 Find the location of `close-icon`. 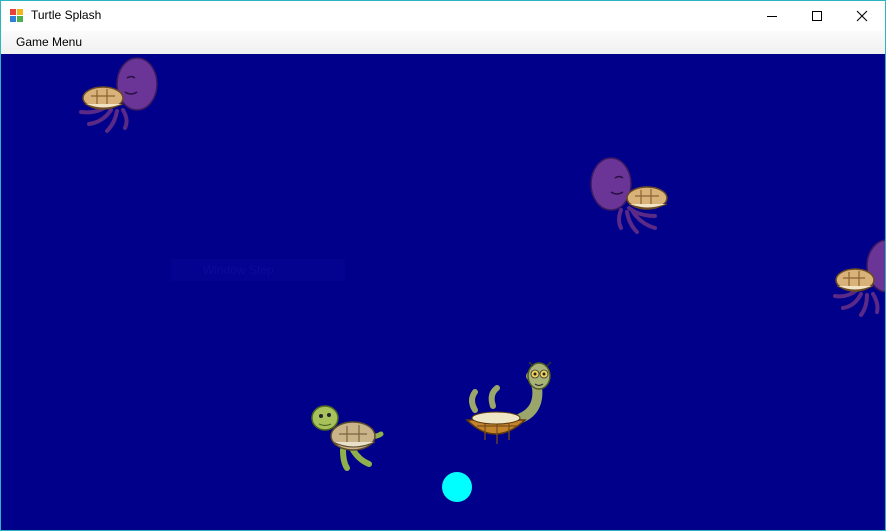

close-icon is located at coordinates (862, 16).